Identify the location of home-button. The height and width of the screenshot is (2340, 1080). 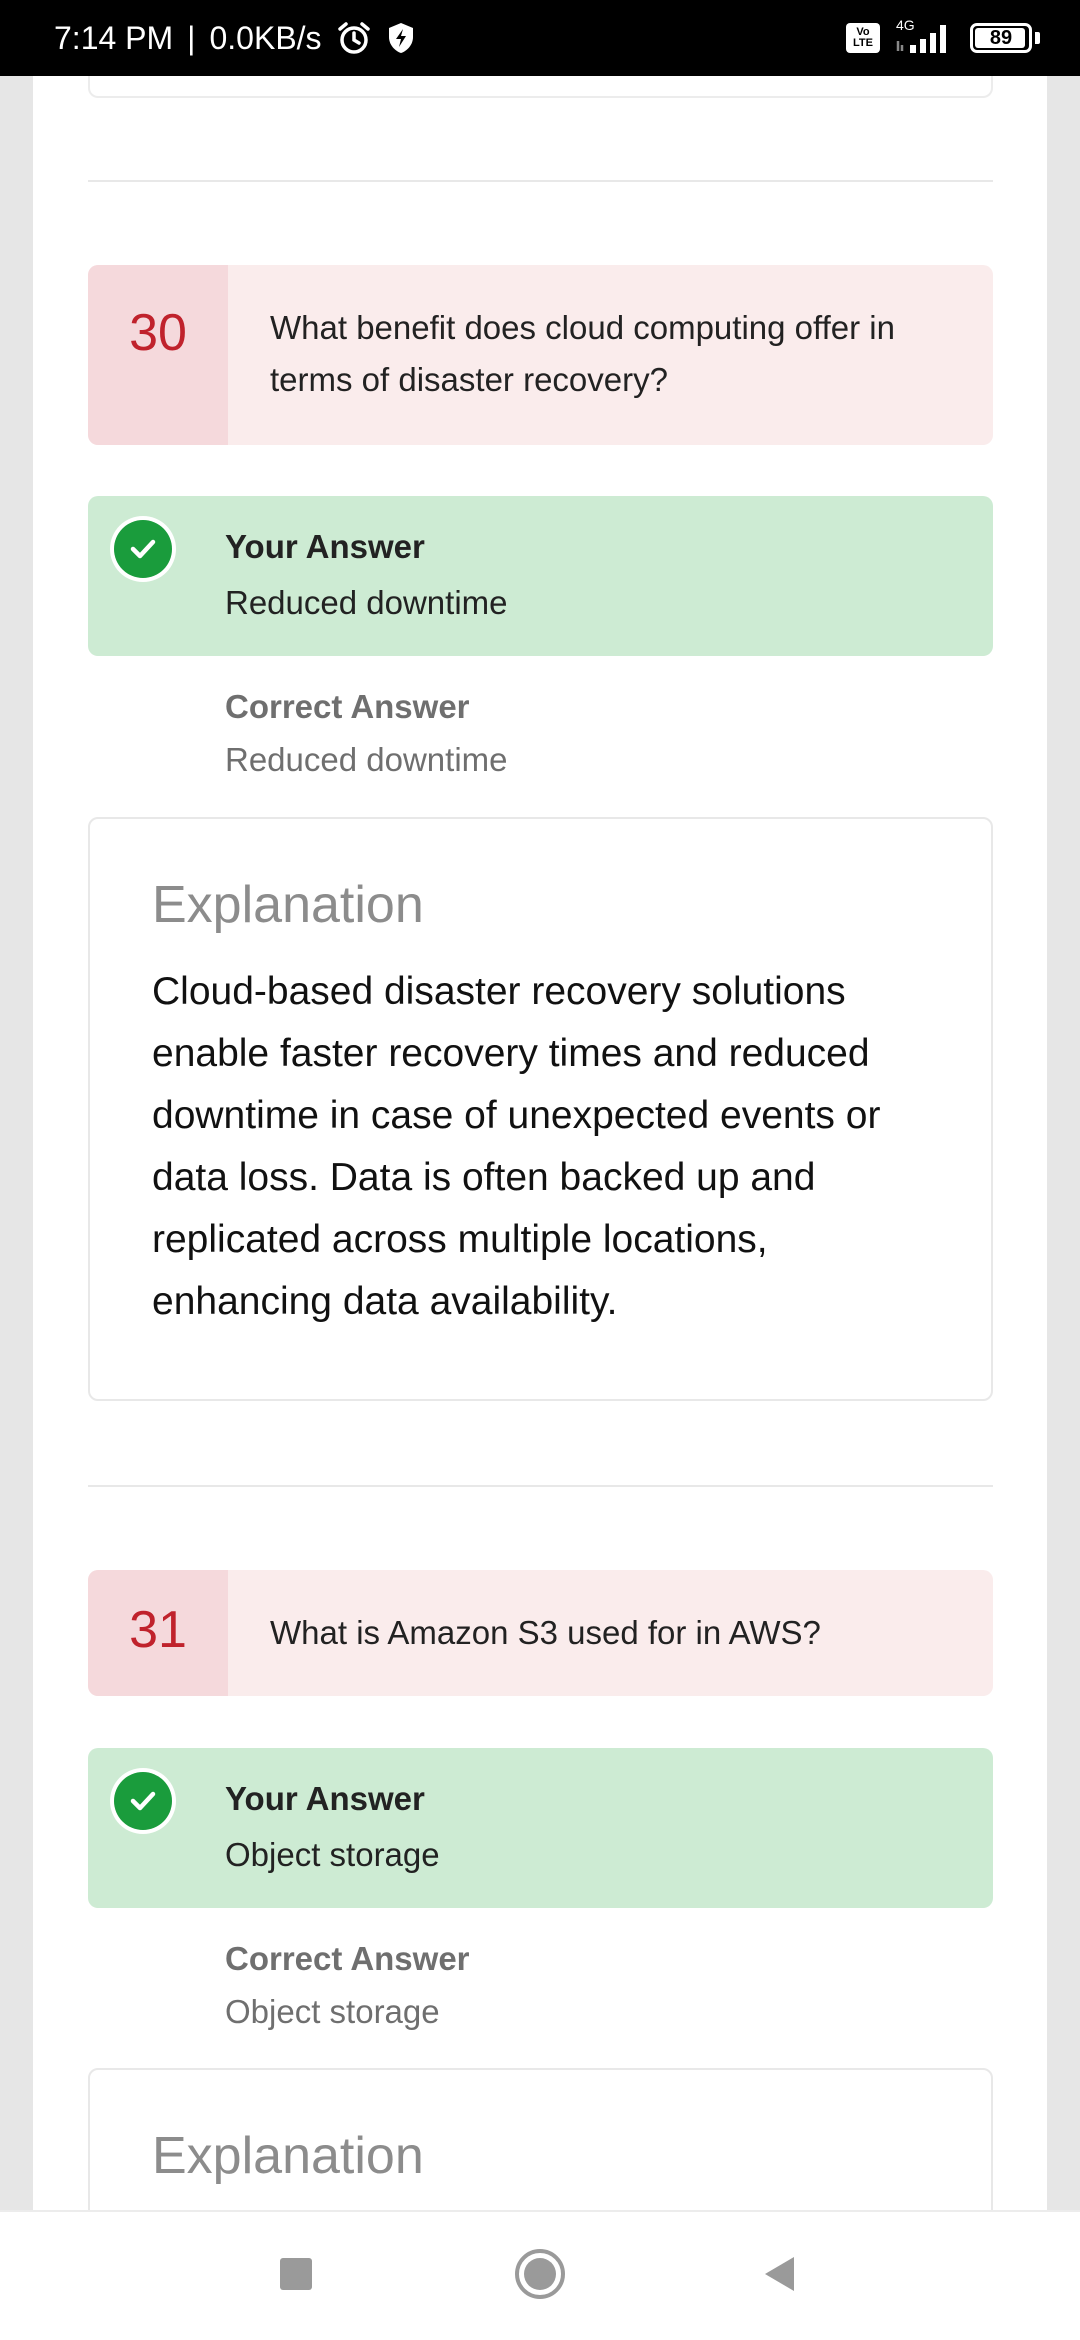
(540, 2276).